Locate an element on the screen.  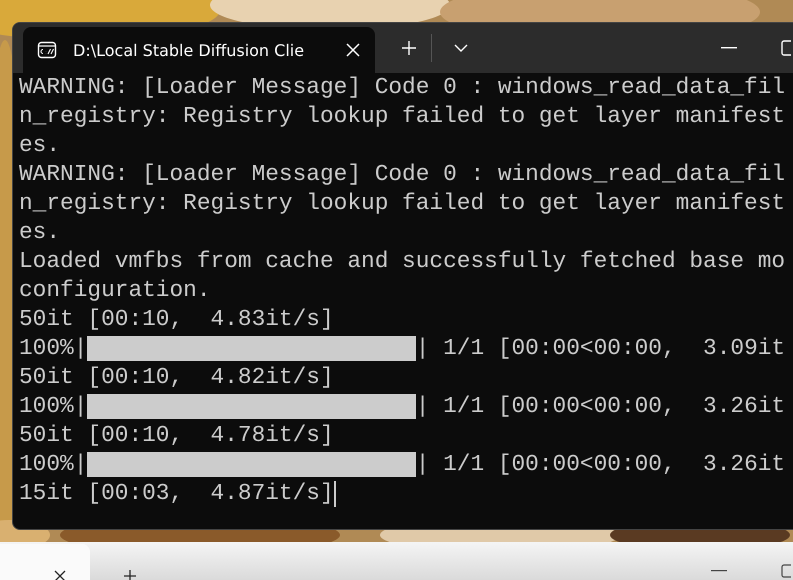
console-line: Loaded vmfbs from cache and successfully fetched base mo is located at coordinates (402, 261).